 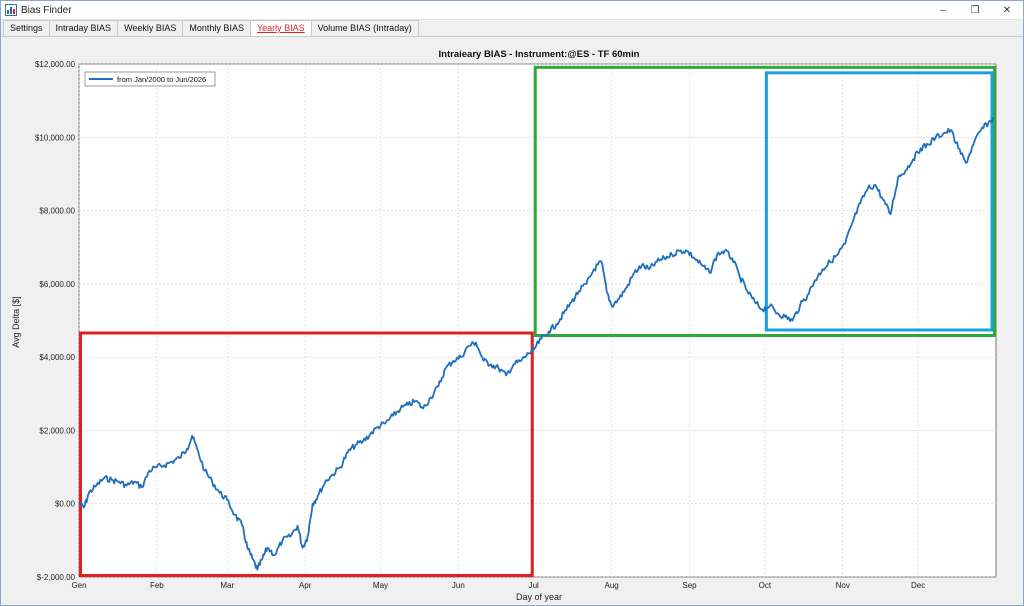 I want to click on x-tick-label: Mar, so click(x=227, y=585).